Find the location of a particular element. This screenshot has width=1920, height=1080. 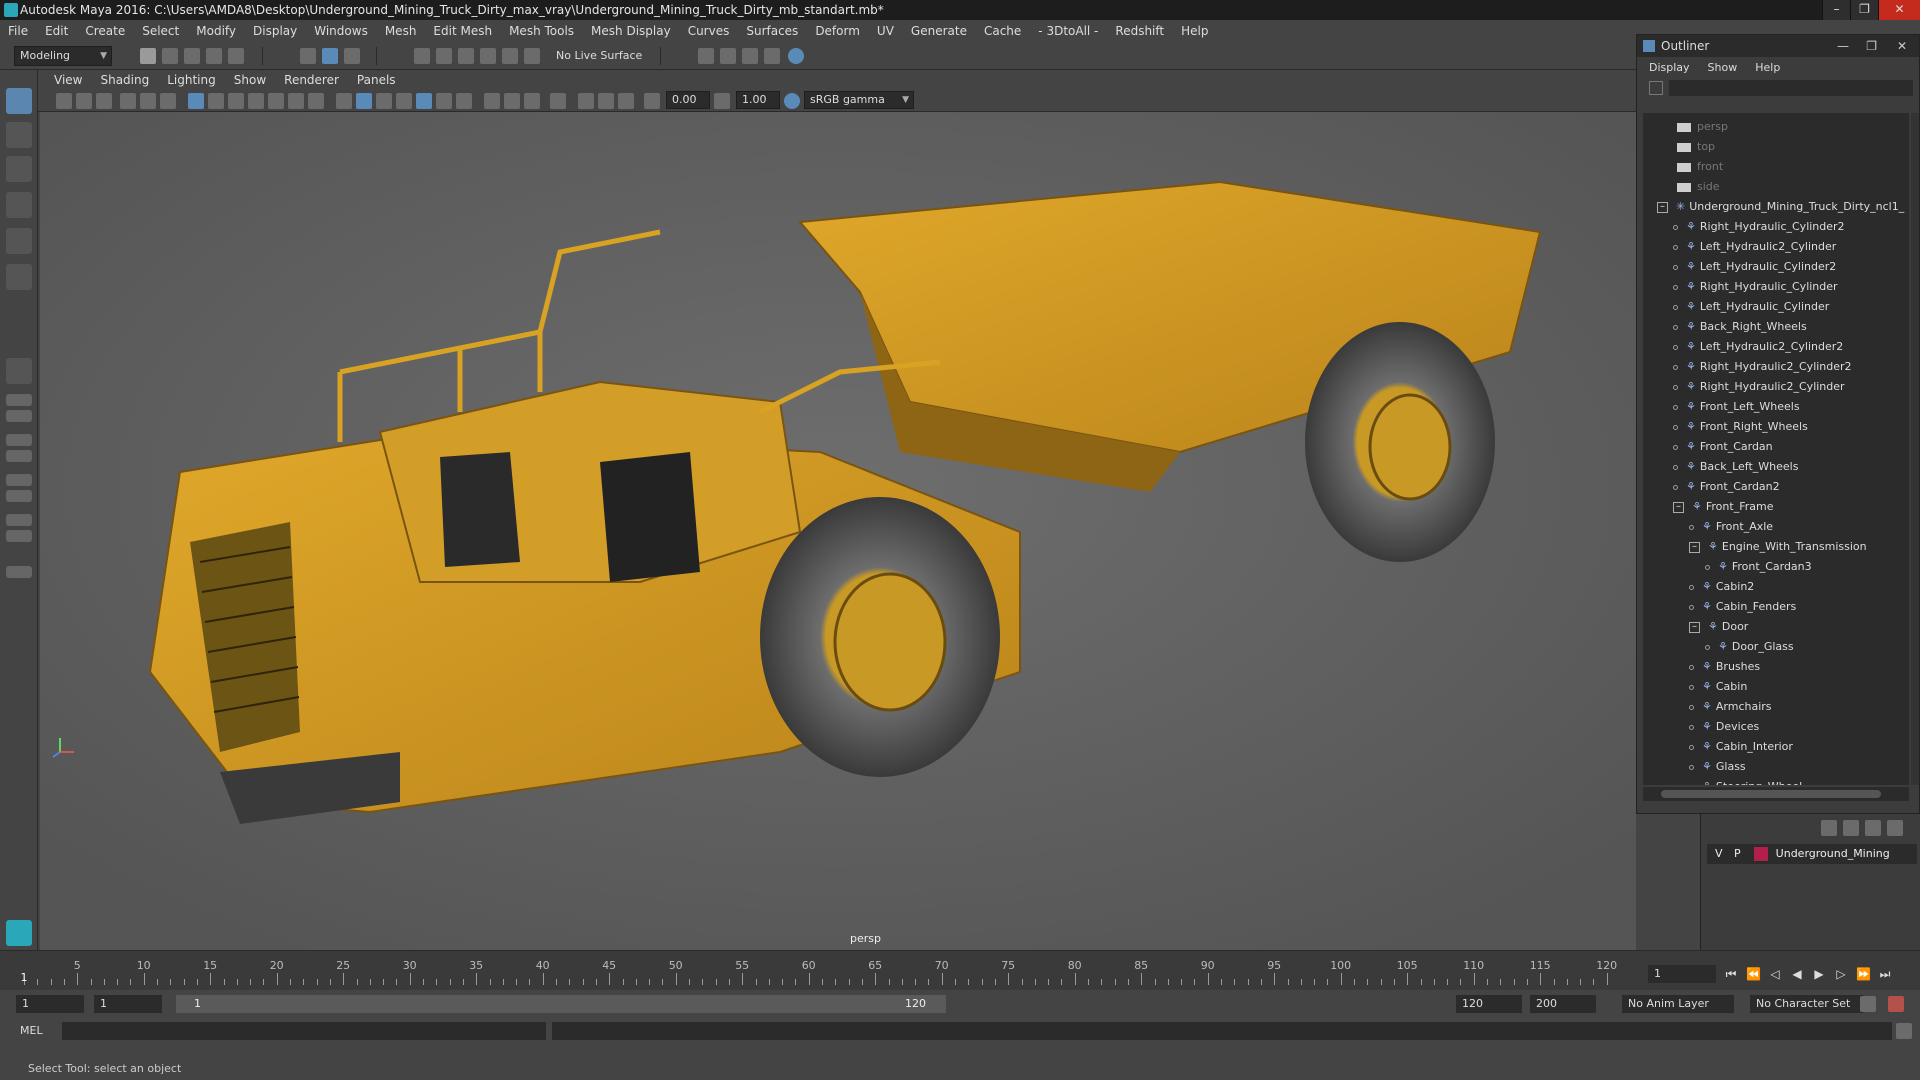

animation-end-field: 200 is located at coordinates (1563, 1004).